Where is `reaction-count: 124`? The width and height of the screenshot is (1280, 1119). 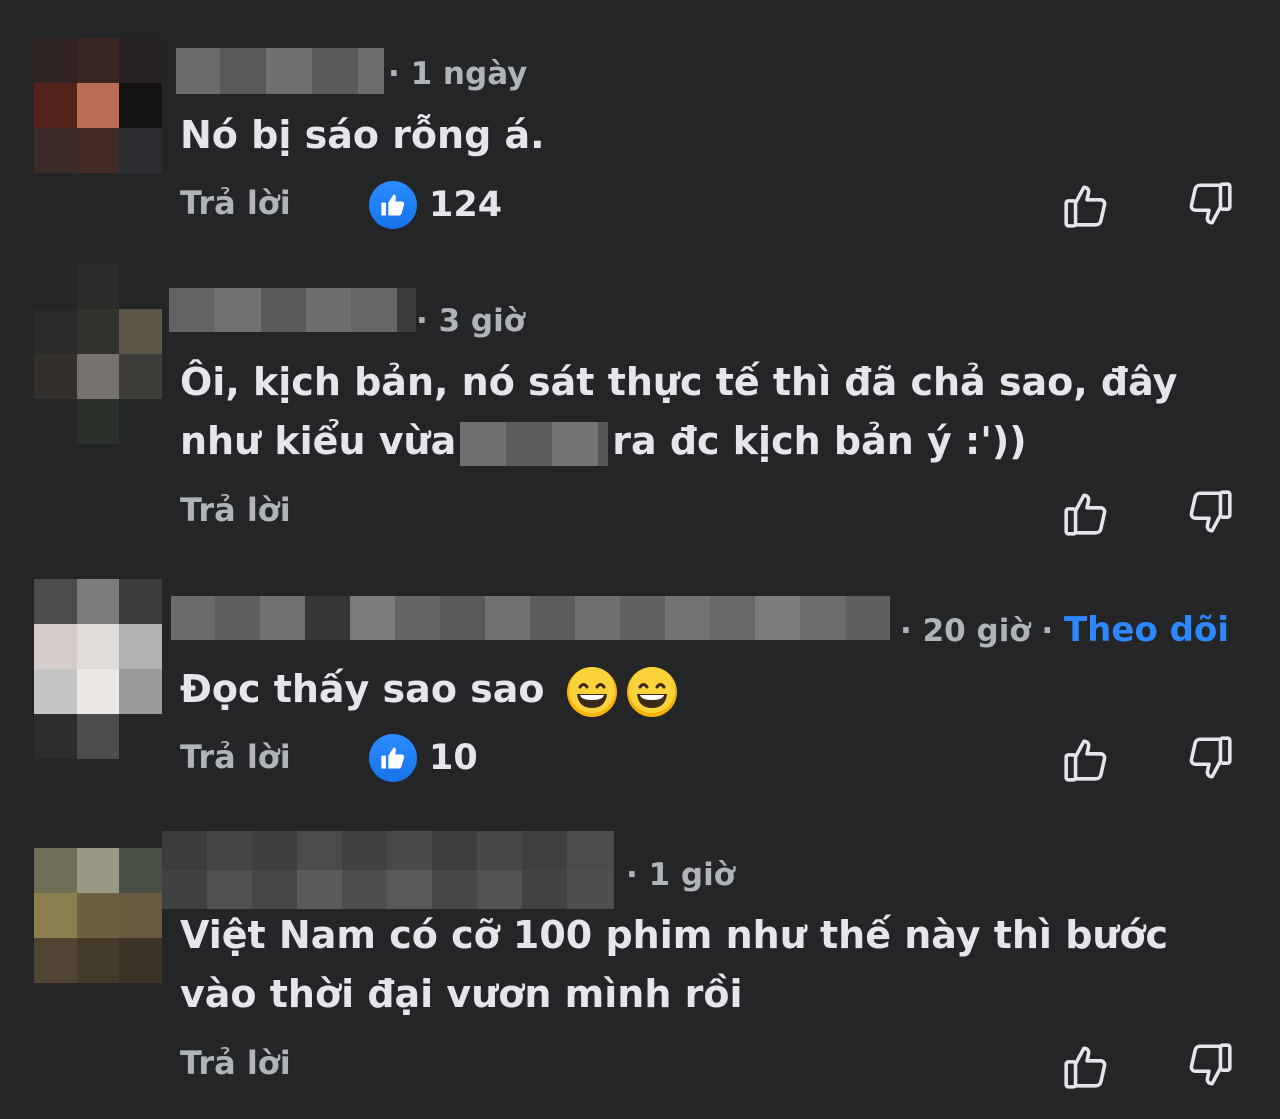
reaction-count: 124 is located at coordinates (466, 205).